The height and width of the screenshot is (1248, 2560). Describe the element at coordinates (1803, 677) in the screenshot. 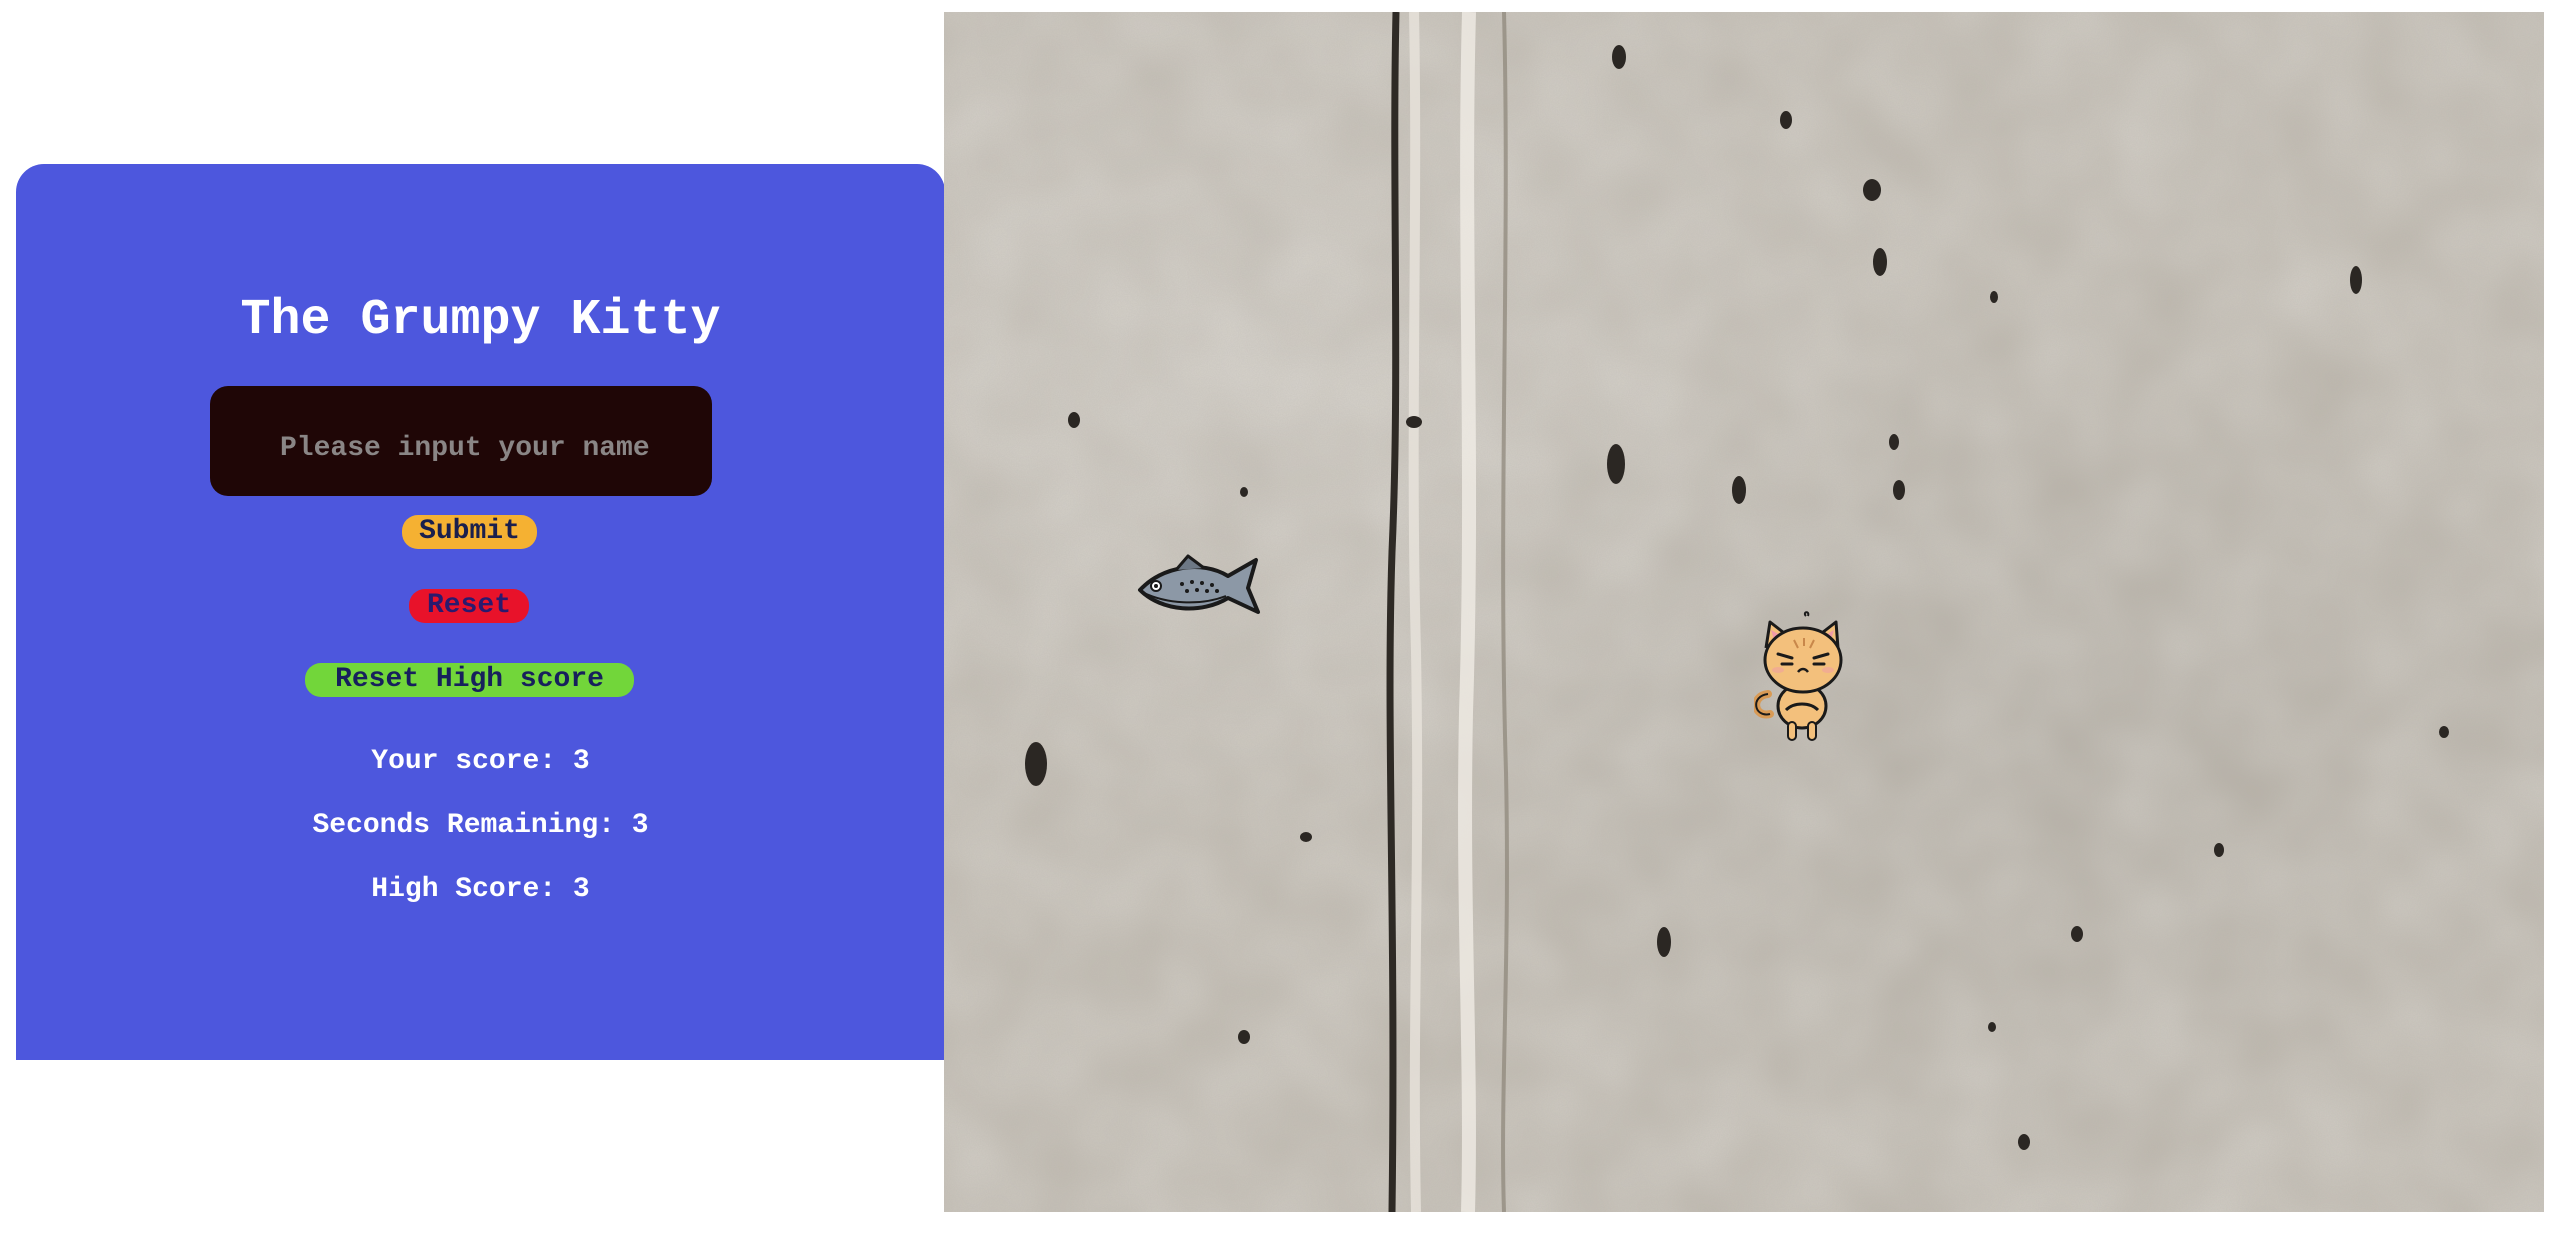

I see `grumpy-cat-icon` at that location.